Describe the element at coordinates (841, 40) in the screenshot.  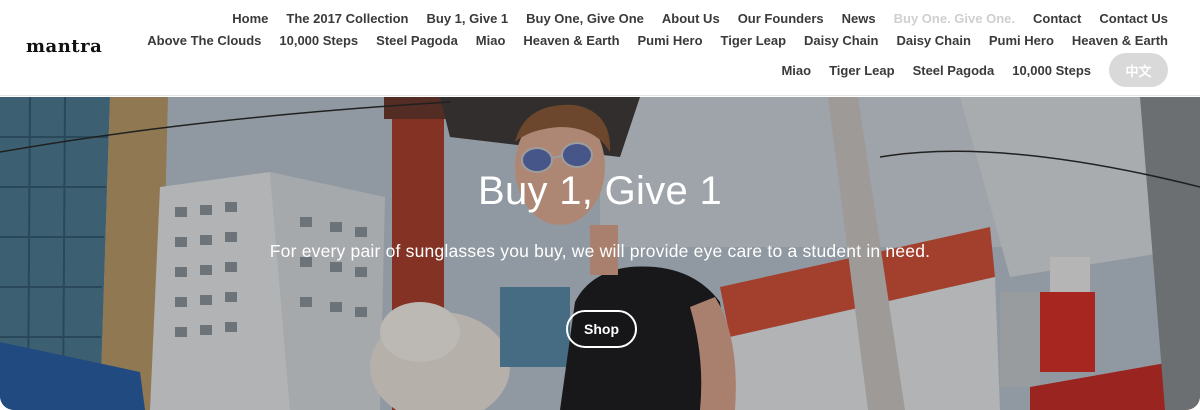
I see `nav-link-daisy-chain: Daisy Chain` at that location.